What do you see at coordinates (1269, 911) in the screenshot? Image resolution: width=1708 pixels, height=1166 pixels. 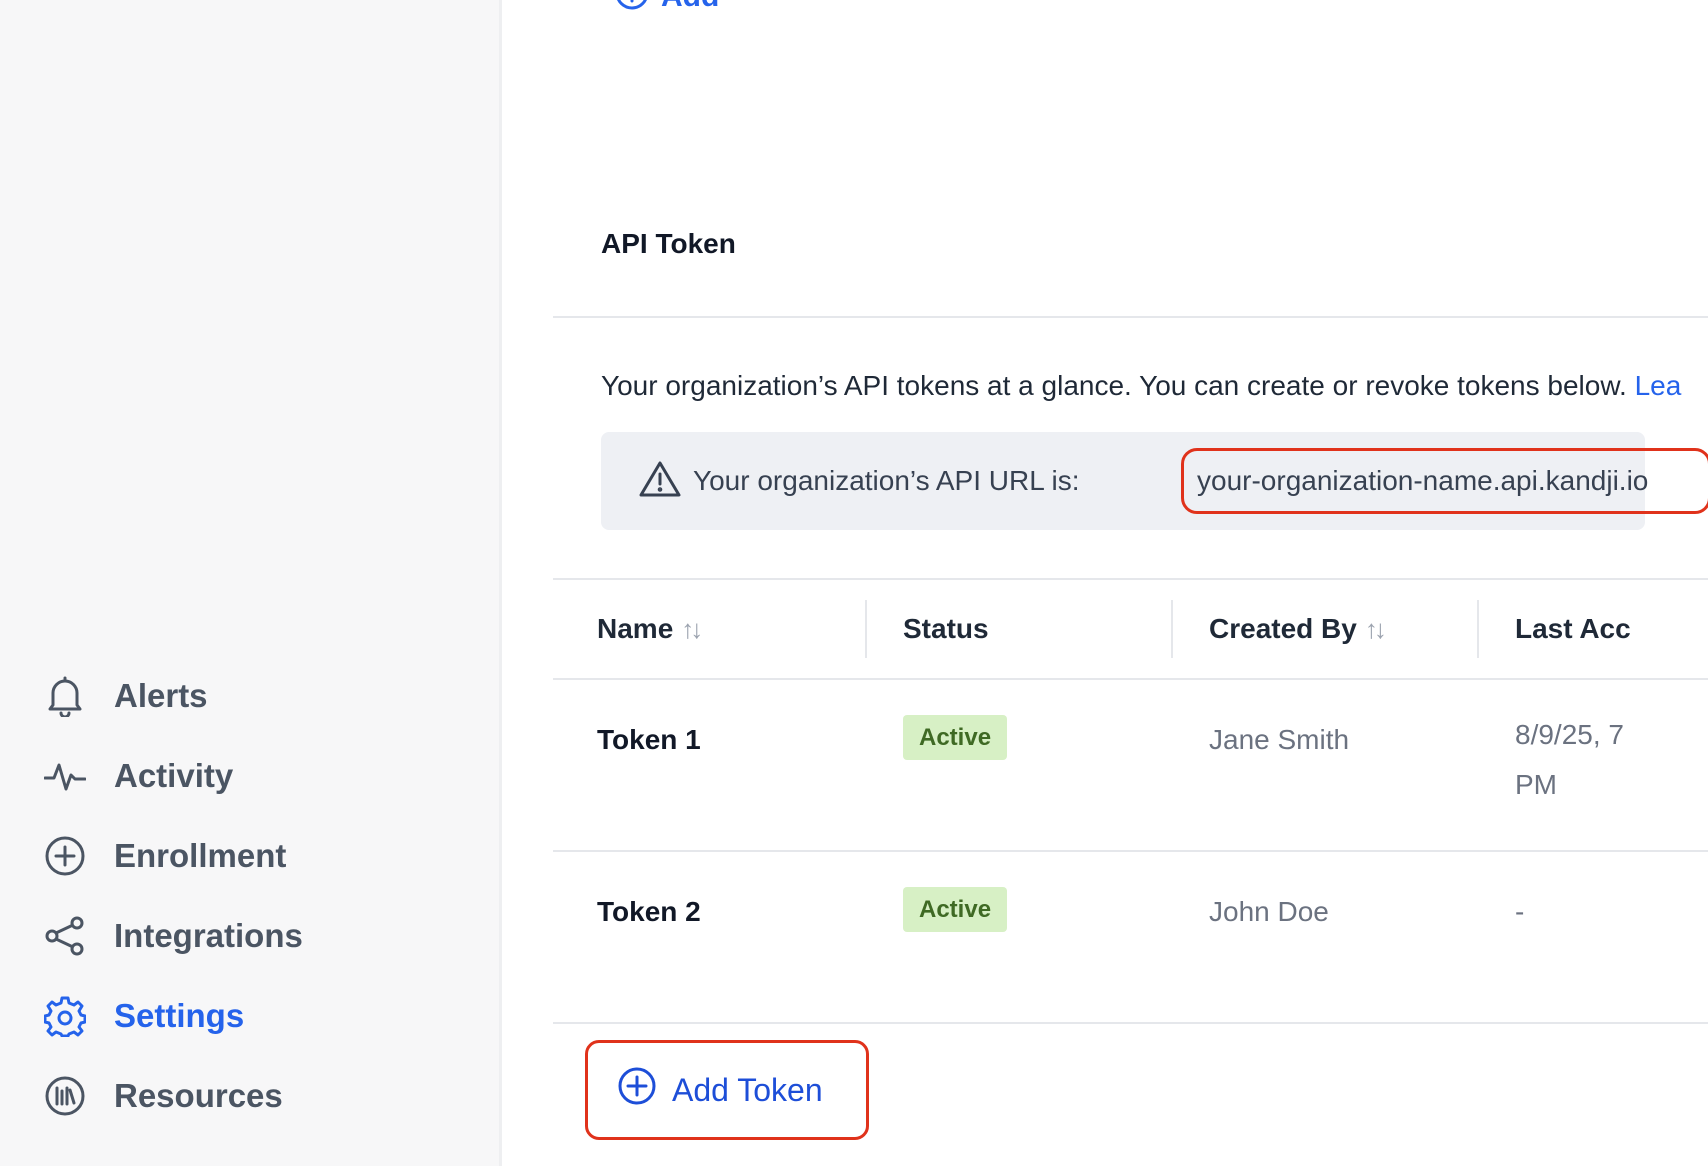 I see `created-by: John Doe` at bounding box center [1269, 911].